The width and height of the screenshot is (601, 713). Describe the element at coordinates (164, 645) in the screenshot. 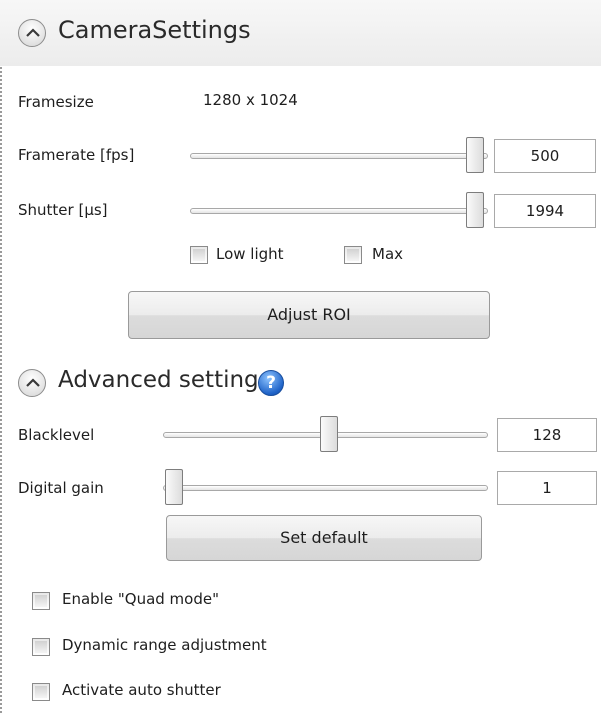

I see `dynamic-range-label: Dynamic range adjustment` at that location.